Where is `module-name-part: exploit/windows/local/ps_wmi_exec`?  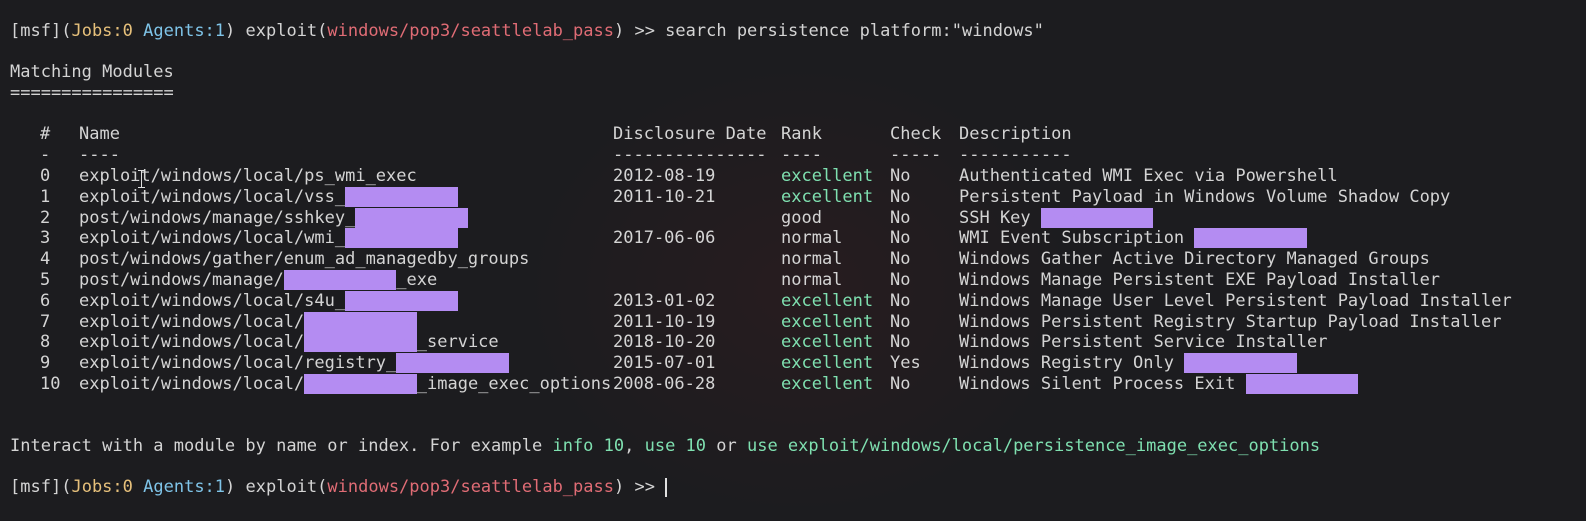 module-name-part: exploit/windows/local/ps_wmi_exec is located at coordinates (248, 176).